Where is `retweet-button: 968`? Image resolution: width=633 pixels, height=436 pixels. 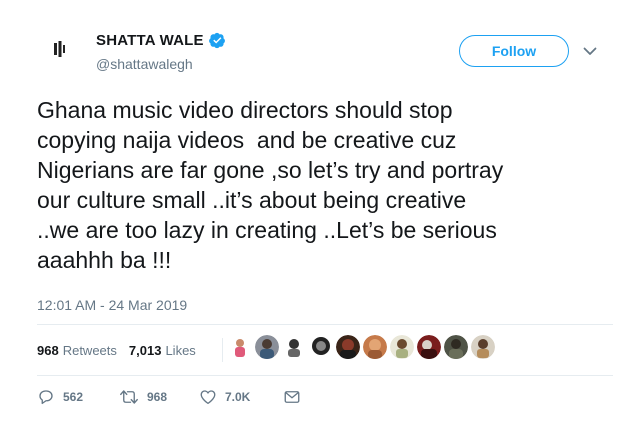
retweet-button: 968 is located at coordinates (159, 397).